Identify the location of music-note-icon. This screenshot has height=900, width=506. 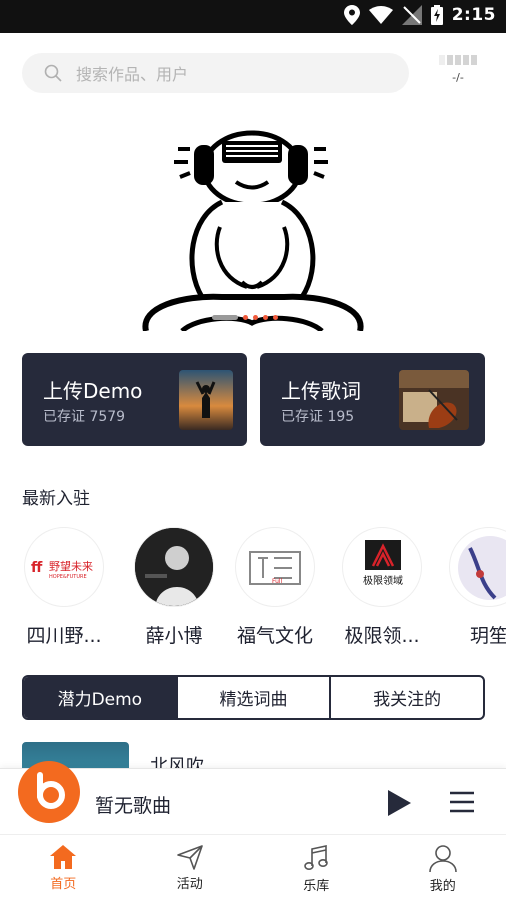
(316, 857).